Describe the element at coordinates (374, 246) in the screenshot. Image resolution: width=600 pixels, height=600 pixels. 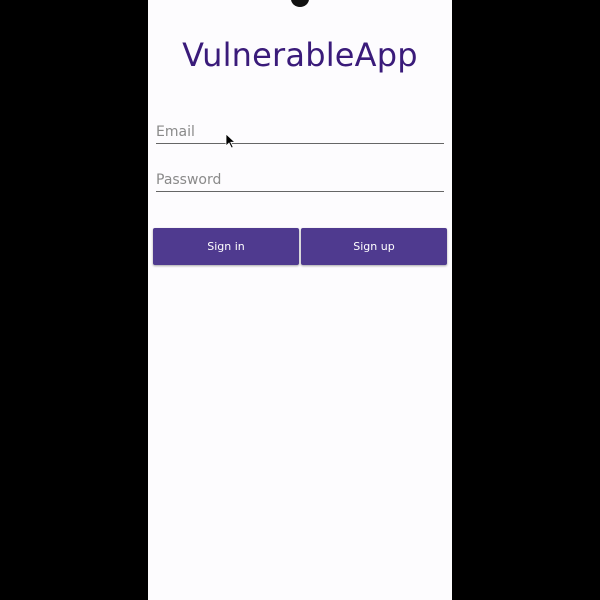
I see `sign-up-button: Sign up` at that location.